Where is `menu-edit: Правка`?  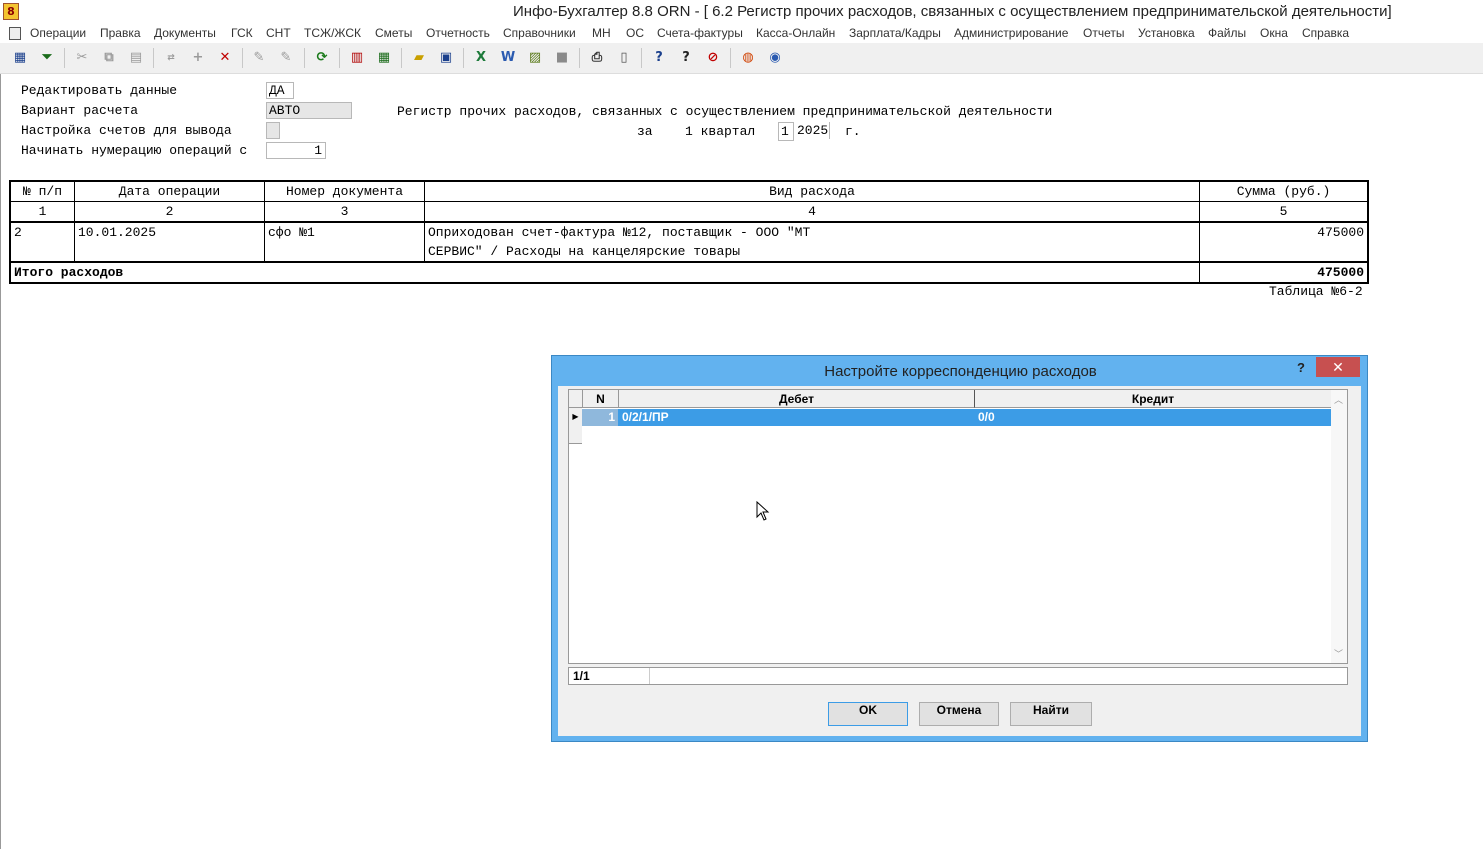 menu-edit: Правка is located at coordinates (120, 33).